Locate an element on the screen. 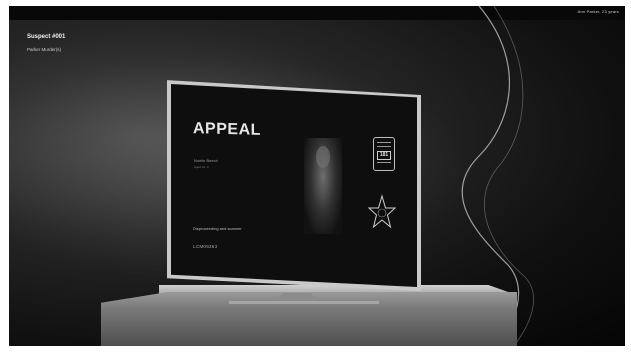  tv-stand is located at coordinates (297, 297).